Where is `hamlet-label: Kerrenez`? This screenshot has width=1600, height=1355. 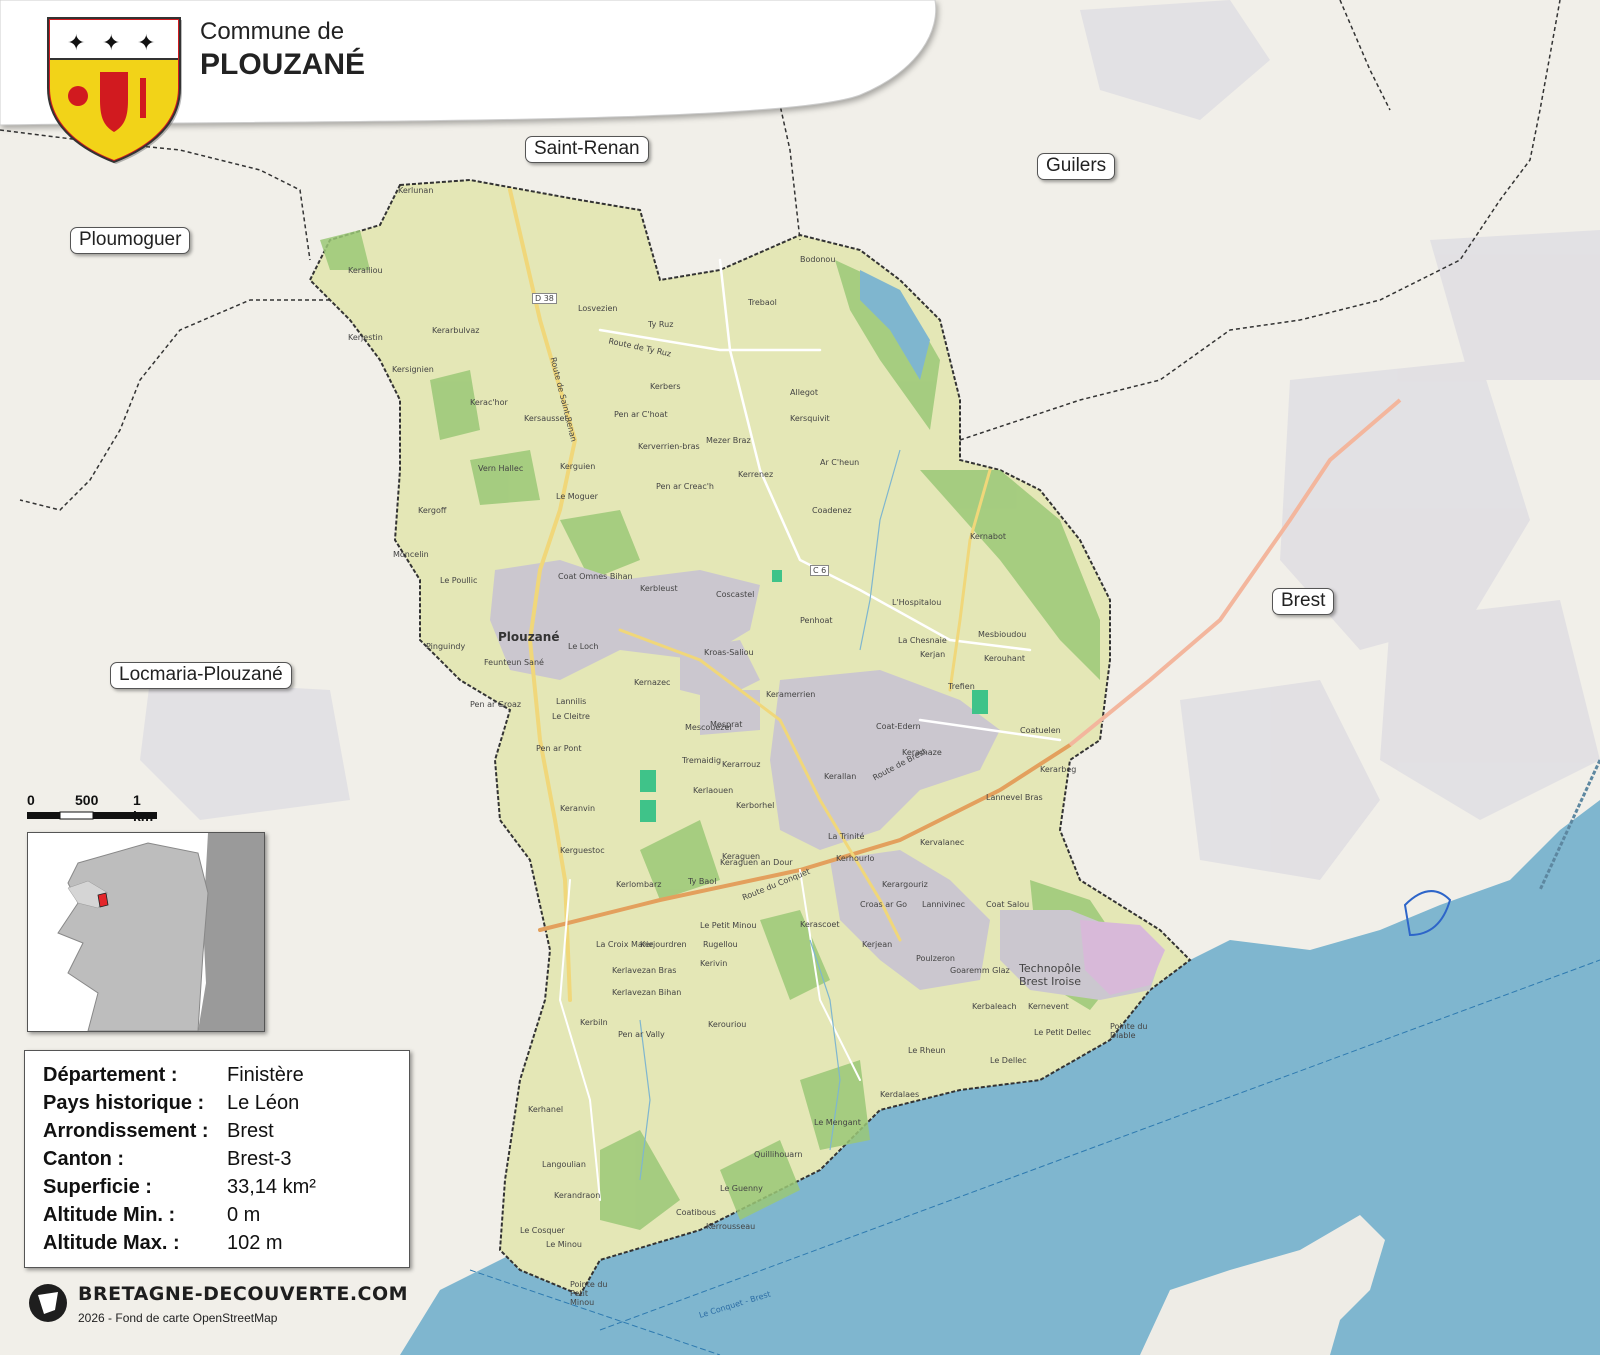
hamlet-label: Kerrenez is located at coordinates (756, 474).